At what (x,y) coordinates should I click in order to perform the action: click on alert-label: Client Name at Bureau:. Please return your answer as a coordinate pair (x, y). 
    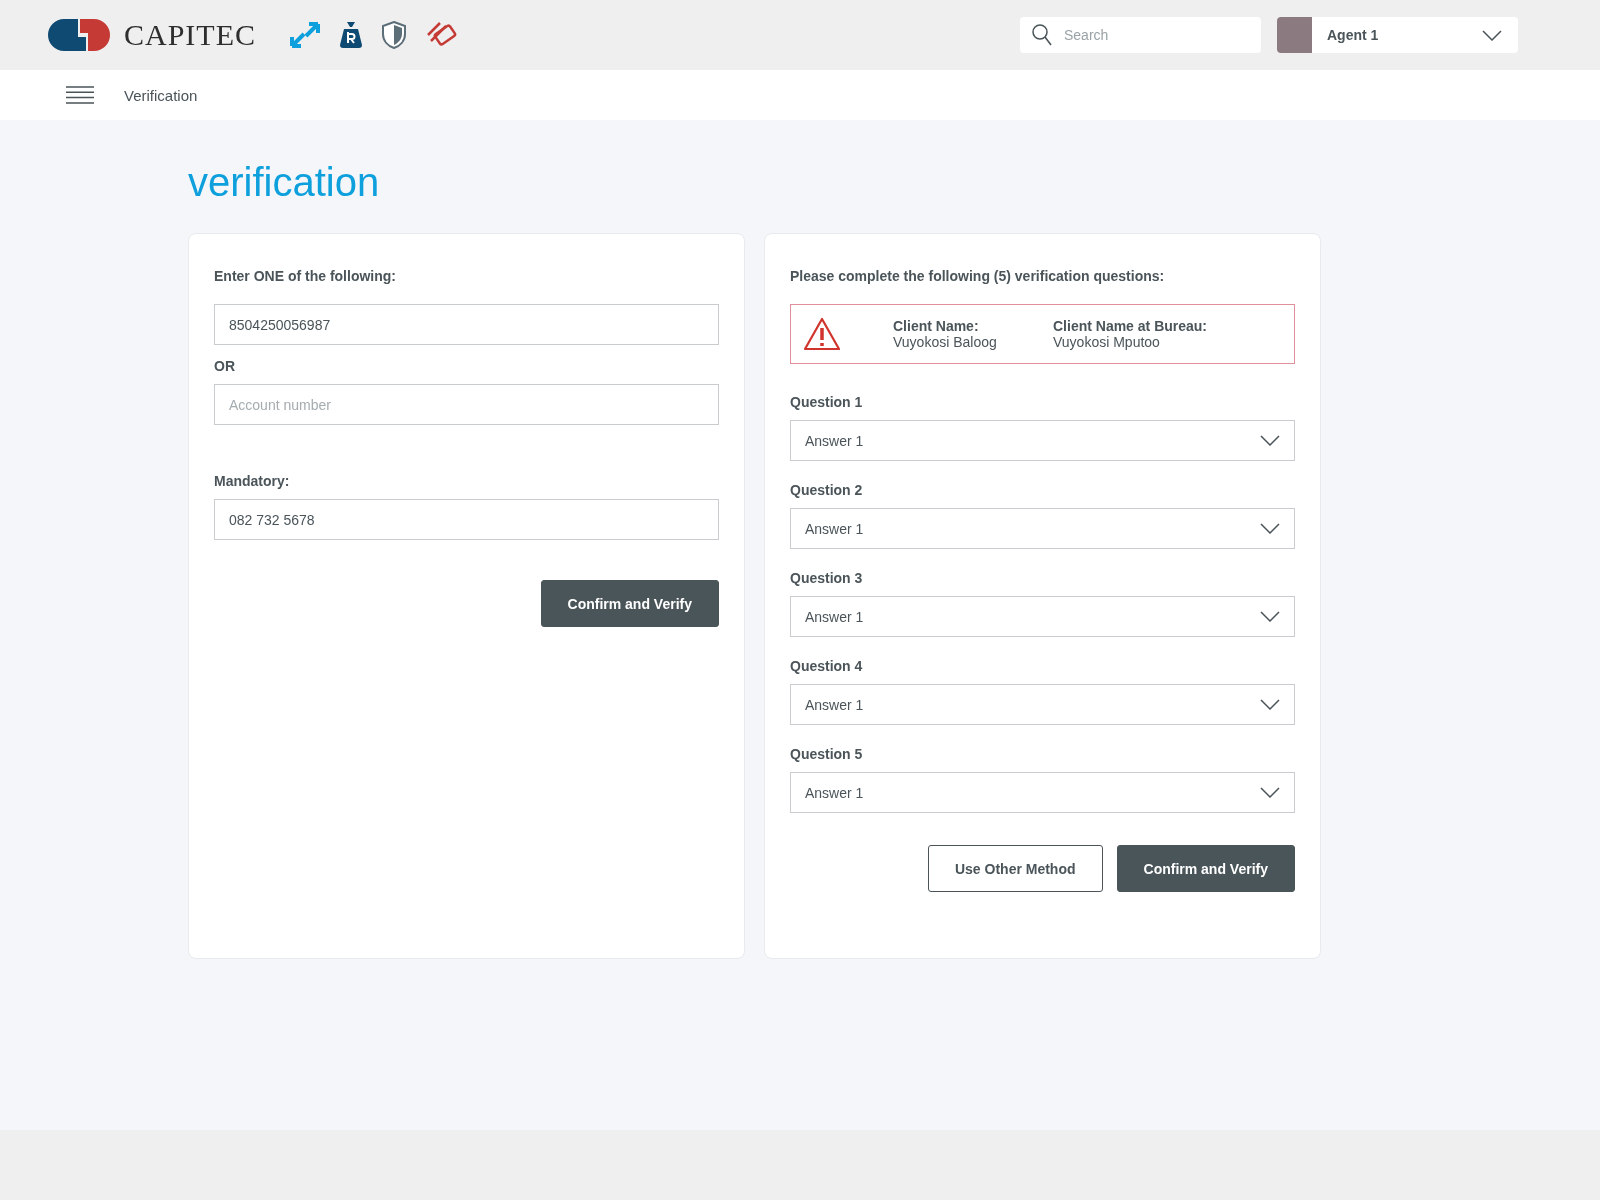
    Looking at the image, I should click on (1131, 326).